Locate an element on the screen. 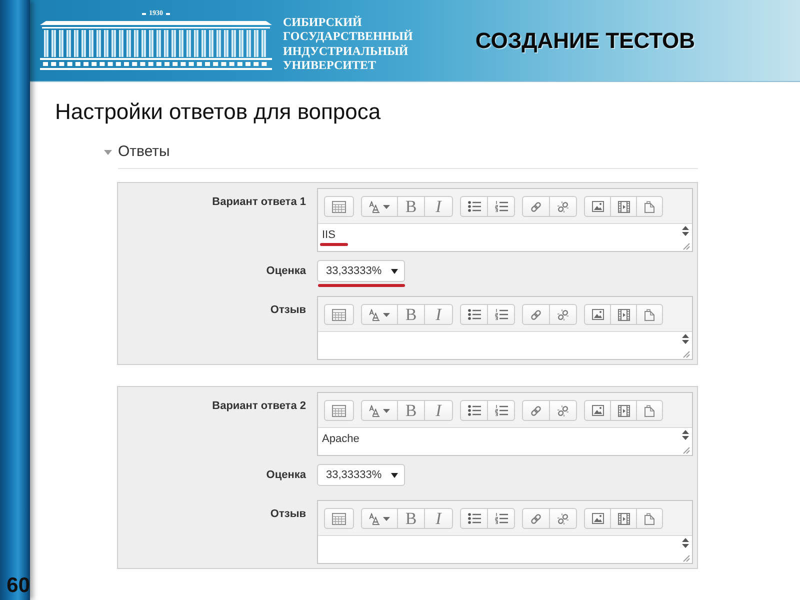 The image size is (800, 600). answer-label: Вариант ответа 1 is located at coordinates (258, 202).